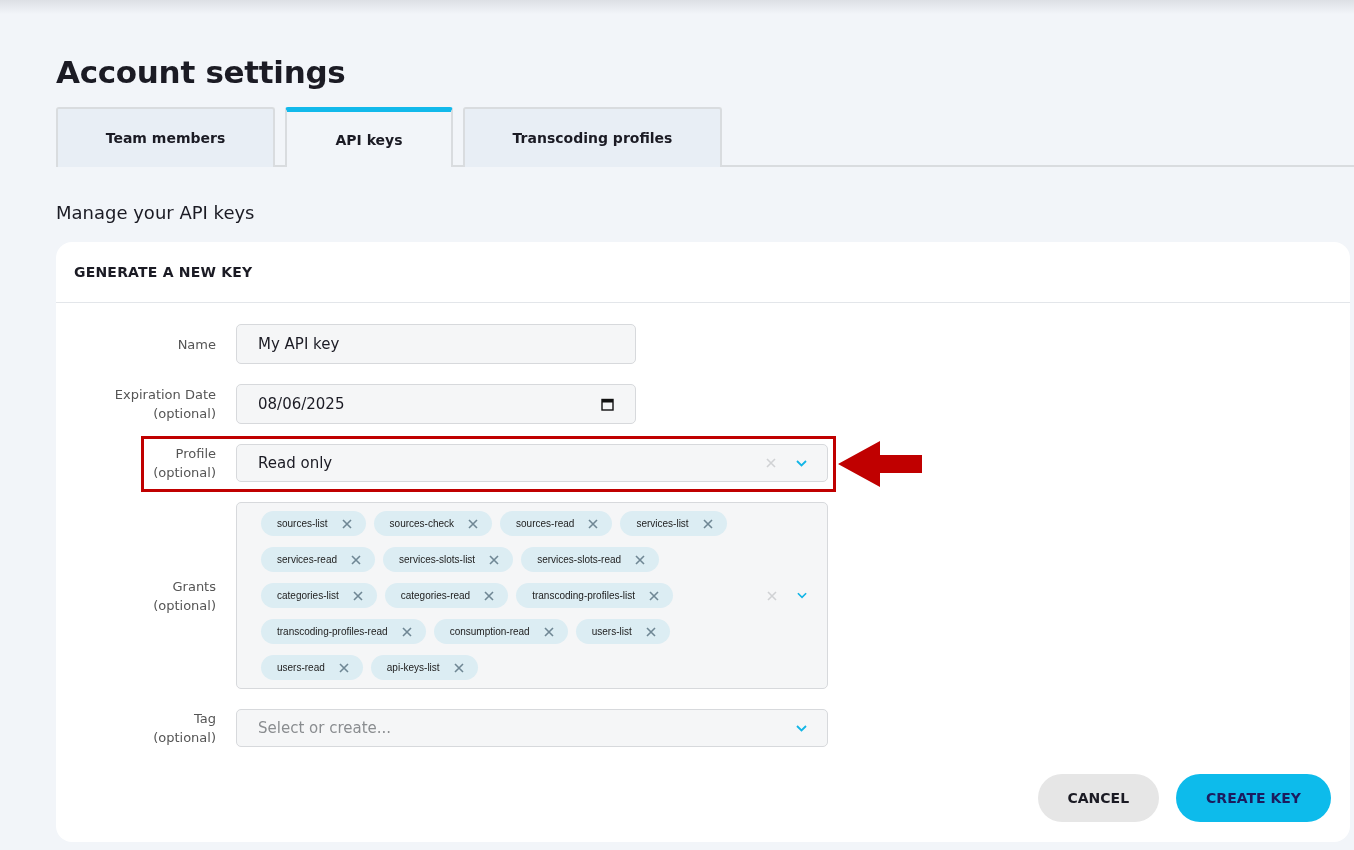 Image resolution: width=1354 pixels, height=850 pixels. I want to click on tab: API keys, so click(369, 137).